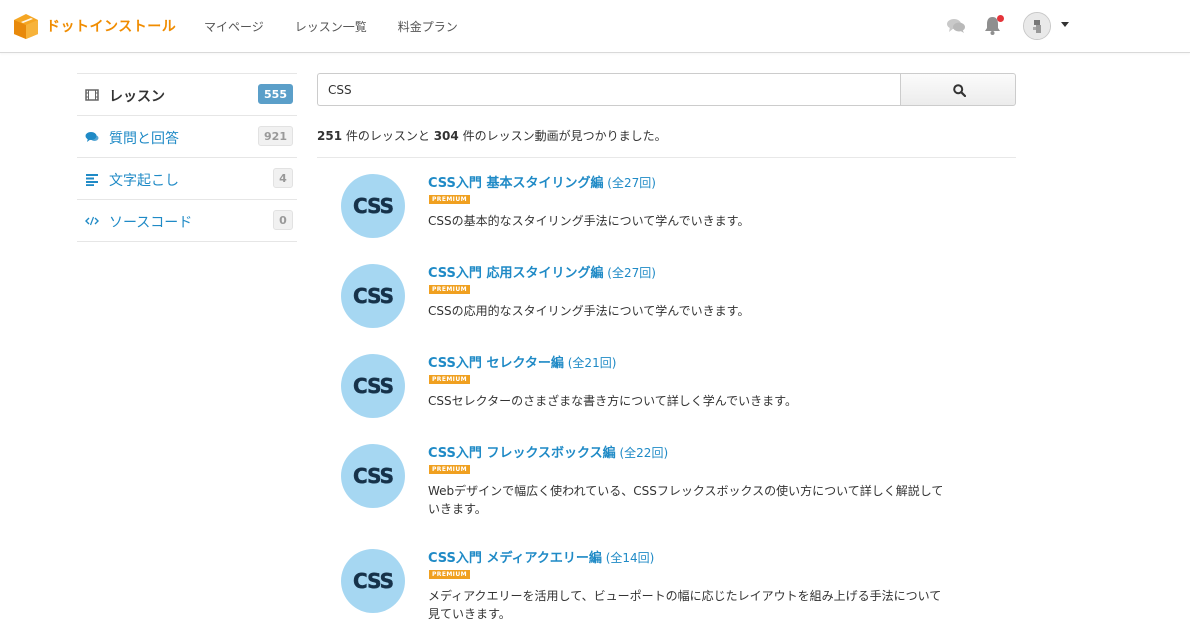  What do you see at coordinates (283, 220) in the screenshot?
I see `count-badge: 0` at bounding box center [283, 220].